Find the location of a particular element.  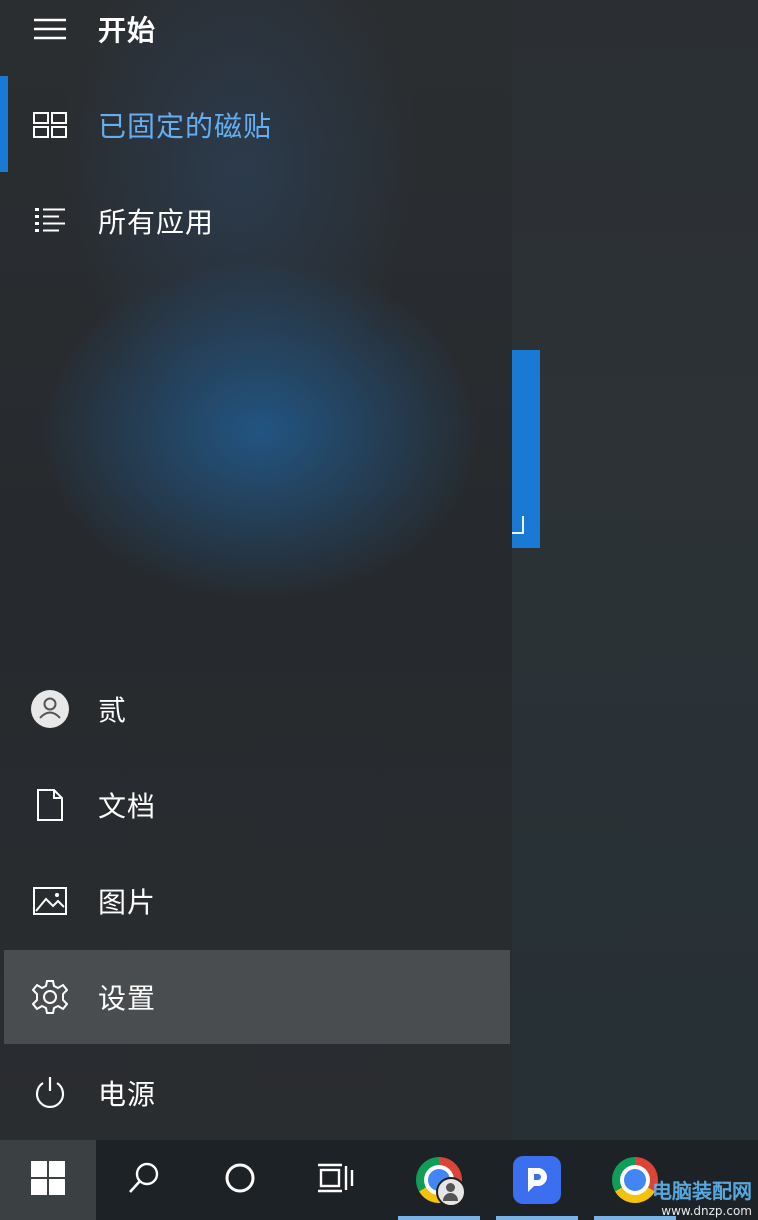

nav-item-label: 已固定的磁贴 is located at coordinates (185, 126).